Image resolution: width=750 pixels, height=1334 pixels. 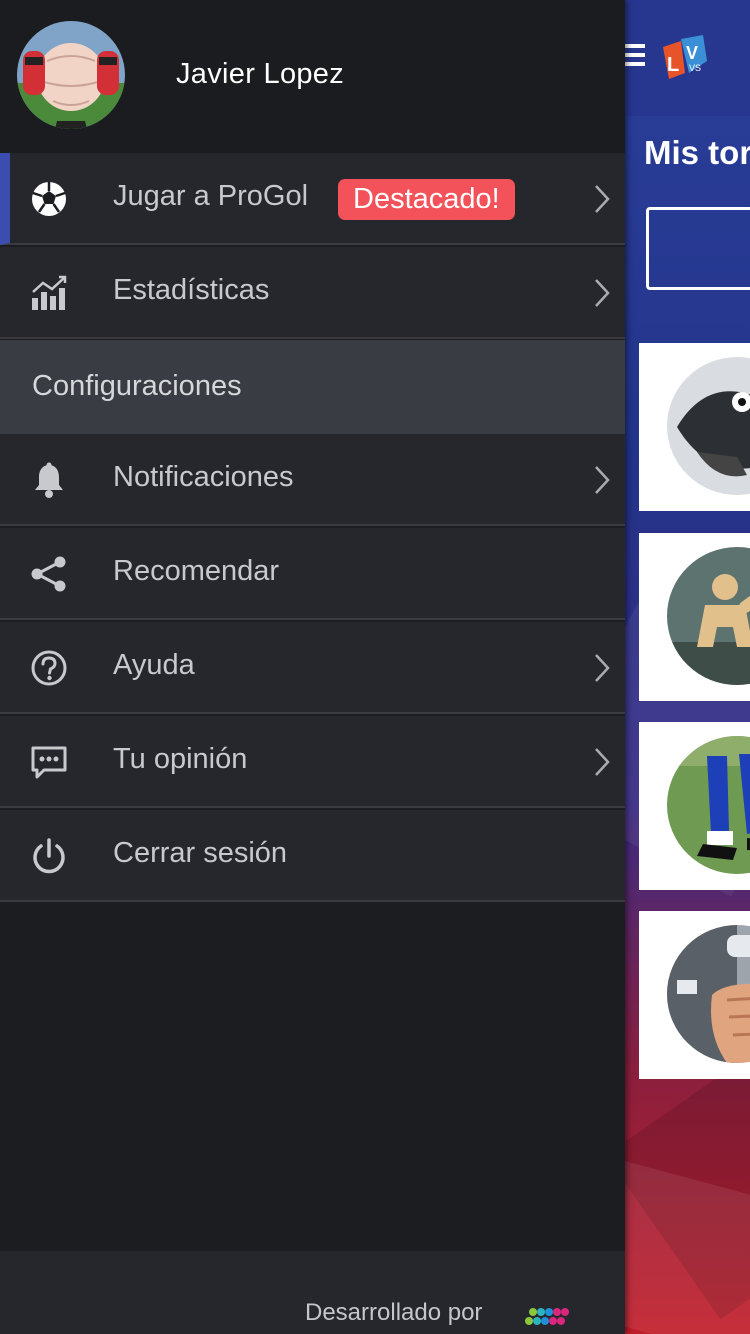 What do you see at coordinates (154, 665) in the screenshot?
I see `menu-item-label: Ayuda` at bounding box center [154, 665].